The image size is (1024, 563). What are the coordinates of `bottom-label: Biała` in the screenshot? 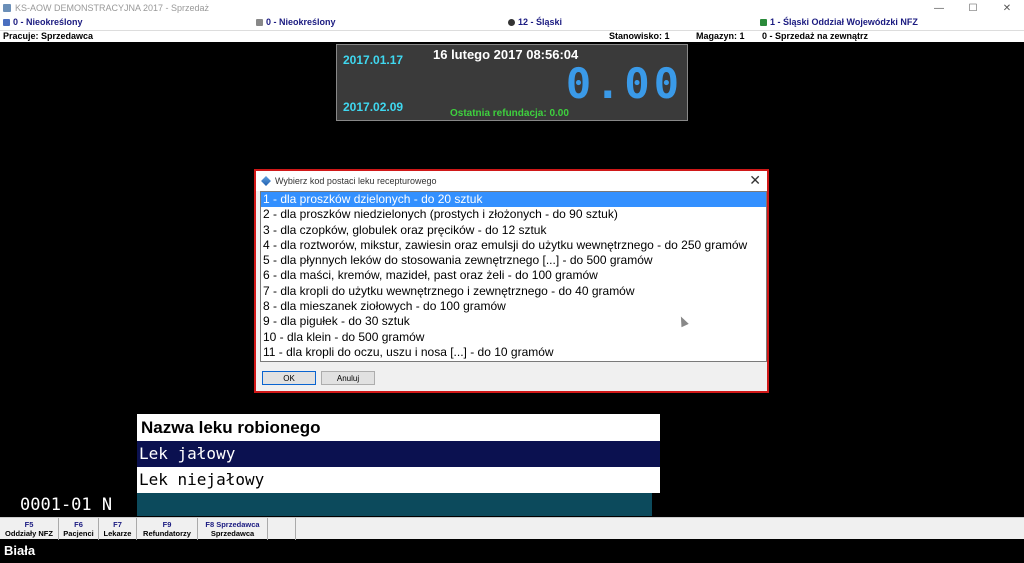 It's located at (20, 550).